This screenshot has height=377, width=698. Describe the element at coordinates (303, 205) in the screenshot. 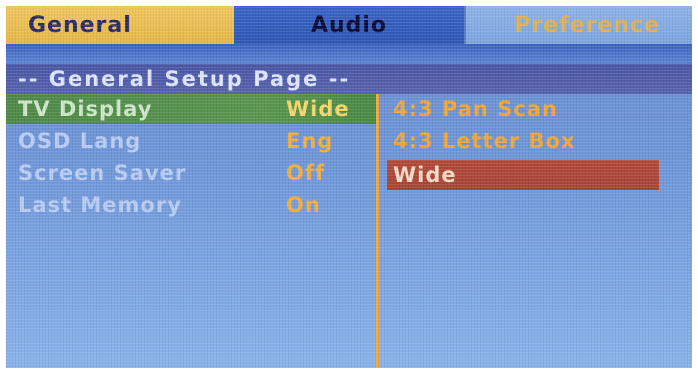

I see `menu-item-value: On` at that location.